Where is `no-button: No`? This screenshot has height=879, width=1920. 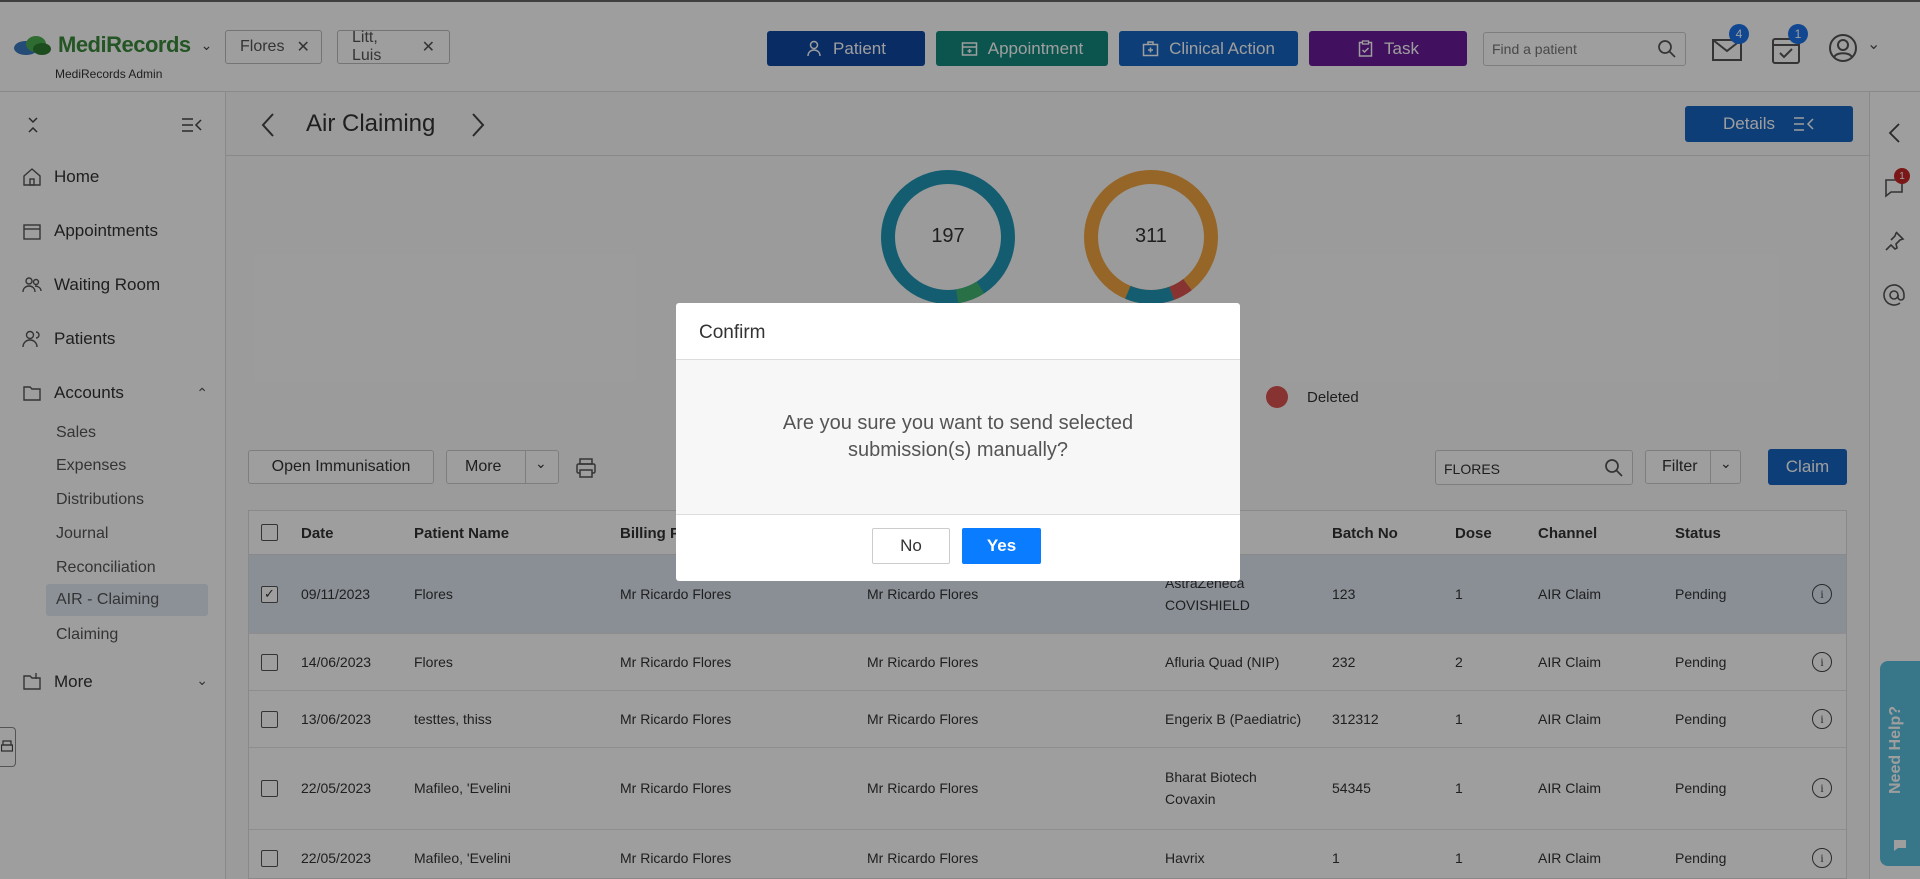
no-button: No is located at coordinates (911, 546).